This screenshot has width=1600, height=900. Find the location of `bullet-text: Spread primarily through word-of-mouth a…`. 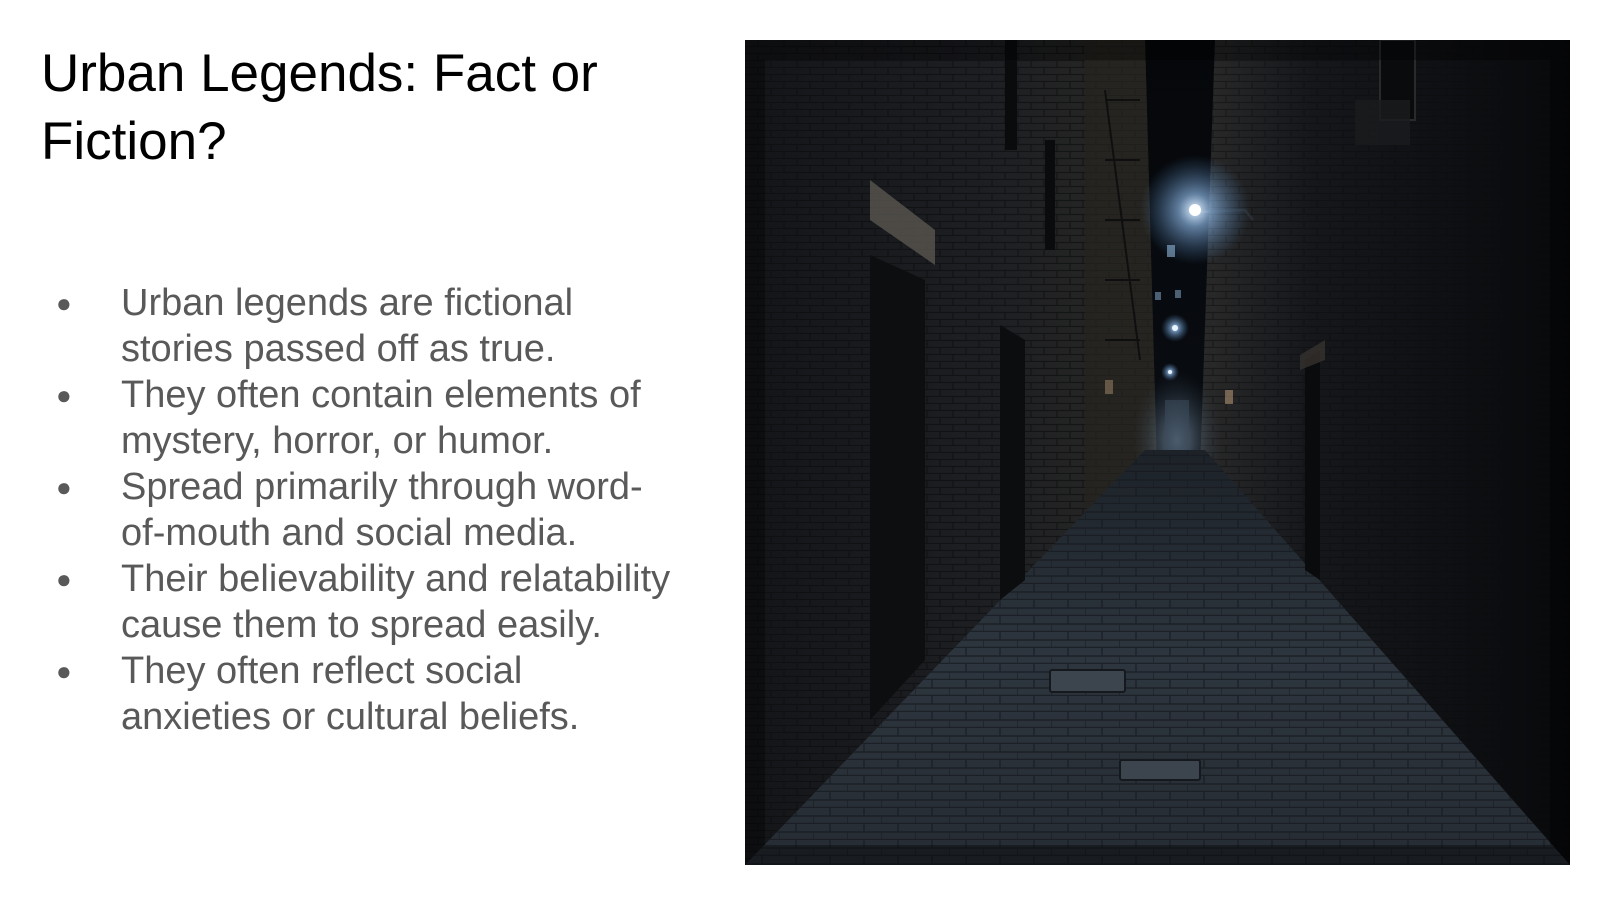

bullet-text: Spread primarily through word-of-mouth a… is located at coordinates (382, 510).